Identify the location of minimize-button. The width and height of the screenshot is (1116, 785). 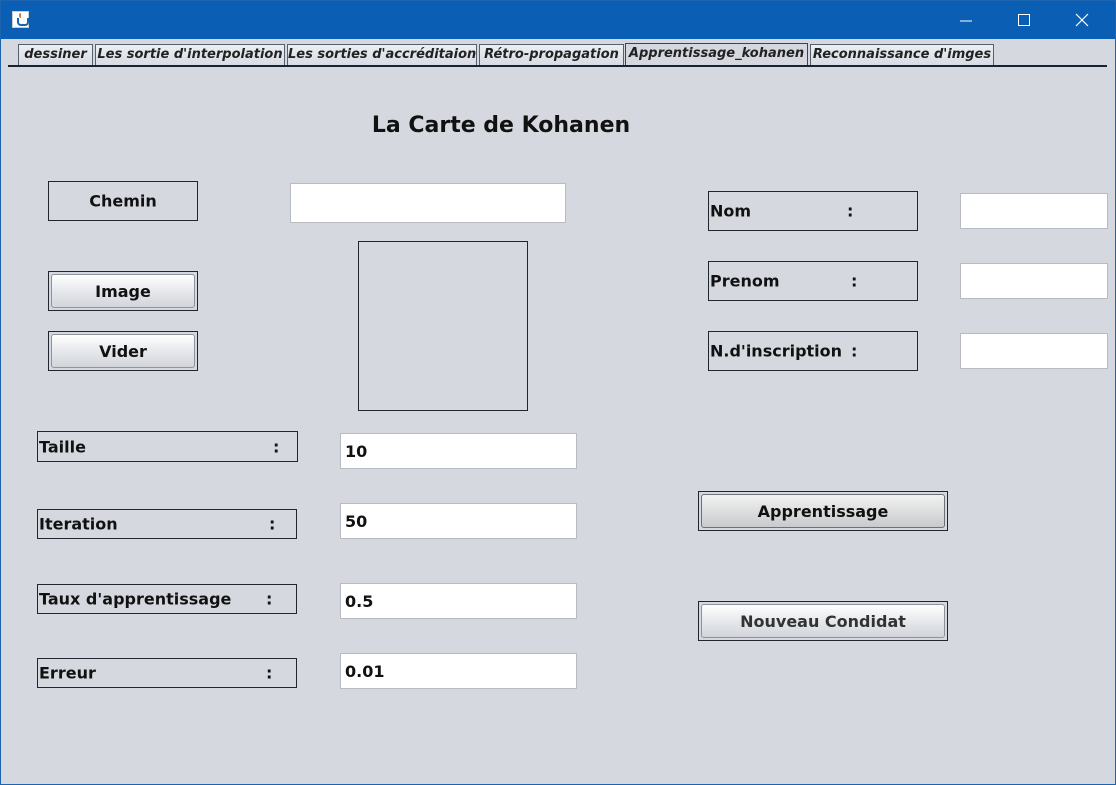
(966, 20).